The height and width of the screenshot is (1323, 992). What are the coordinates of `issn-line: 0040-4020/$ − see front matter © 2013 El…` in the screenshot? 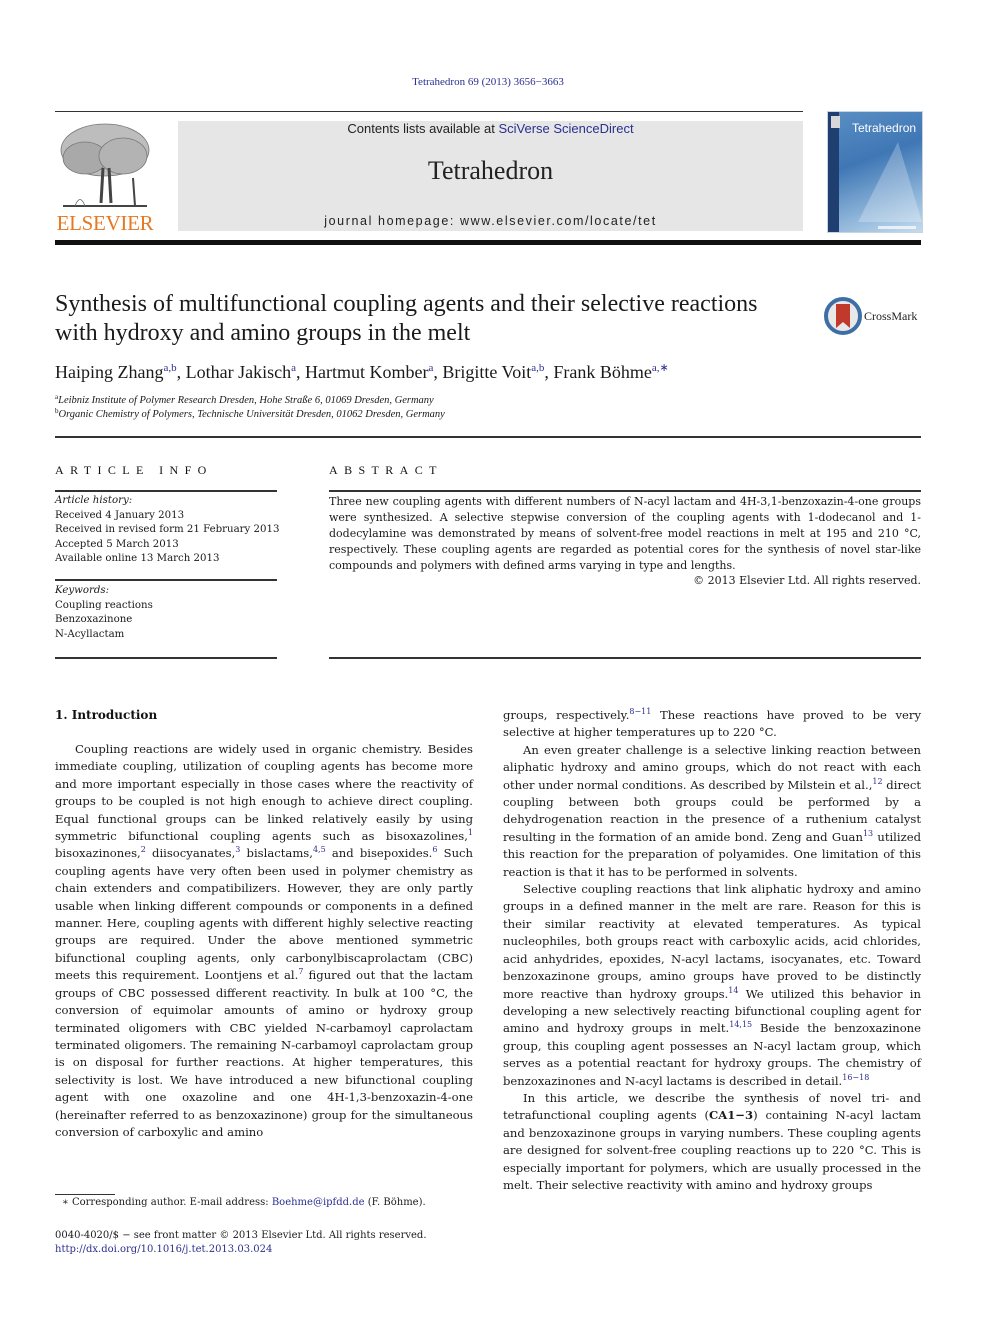 It's located at (241, 1235).